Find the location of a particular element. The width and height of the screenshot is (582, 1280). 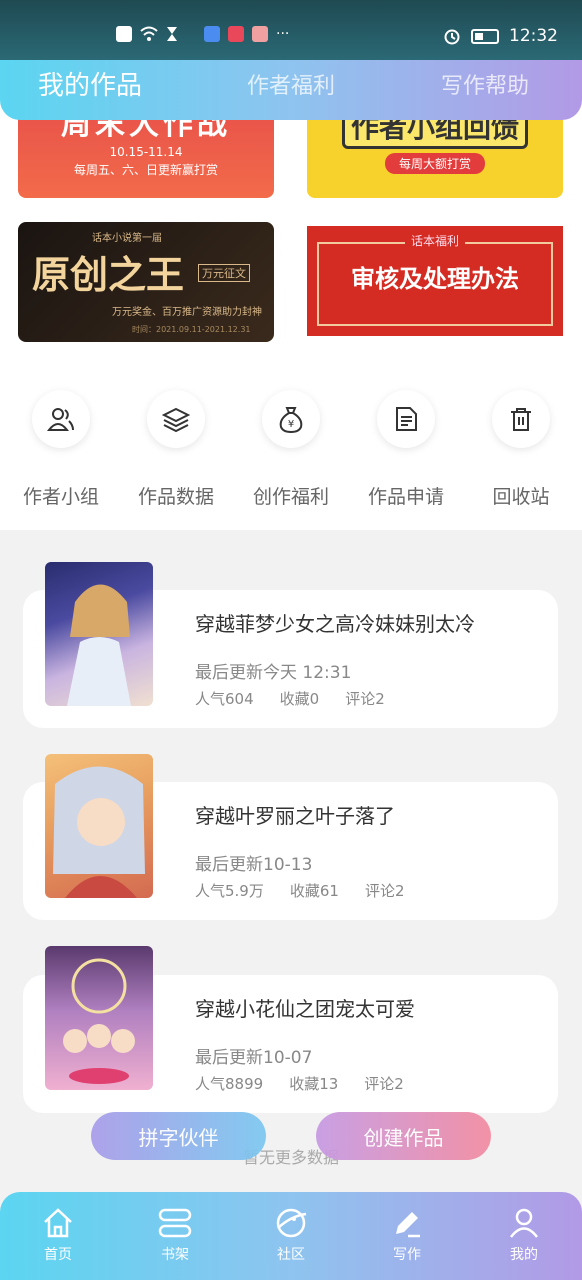

work-title: 穿越小花仙之团宠太可爱 is located at coordinates (305, 1009).